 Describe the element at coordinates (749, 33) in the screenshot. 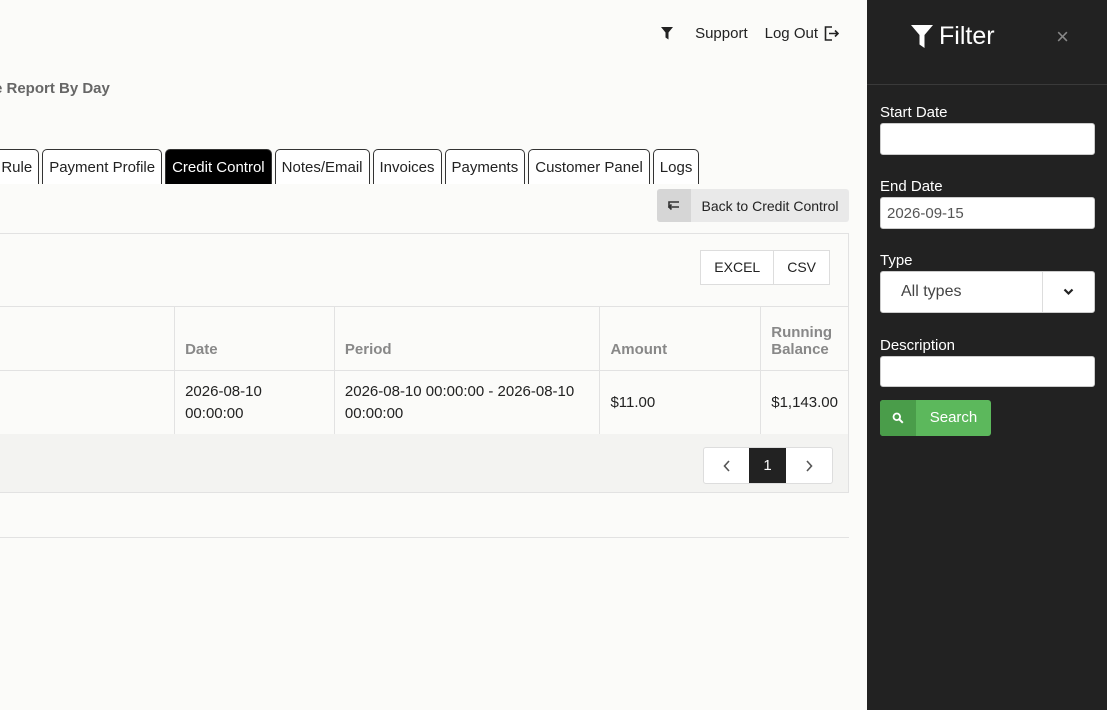

I see `top-navigation: Support Log Out` at that location.